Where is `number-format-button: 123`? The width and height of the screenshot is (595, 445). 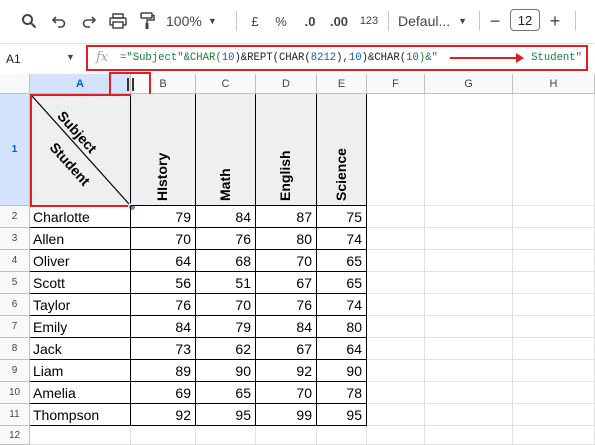
number-format-button: 123 is located at coordinates (369, 21).